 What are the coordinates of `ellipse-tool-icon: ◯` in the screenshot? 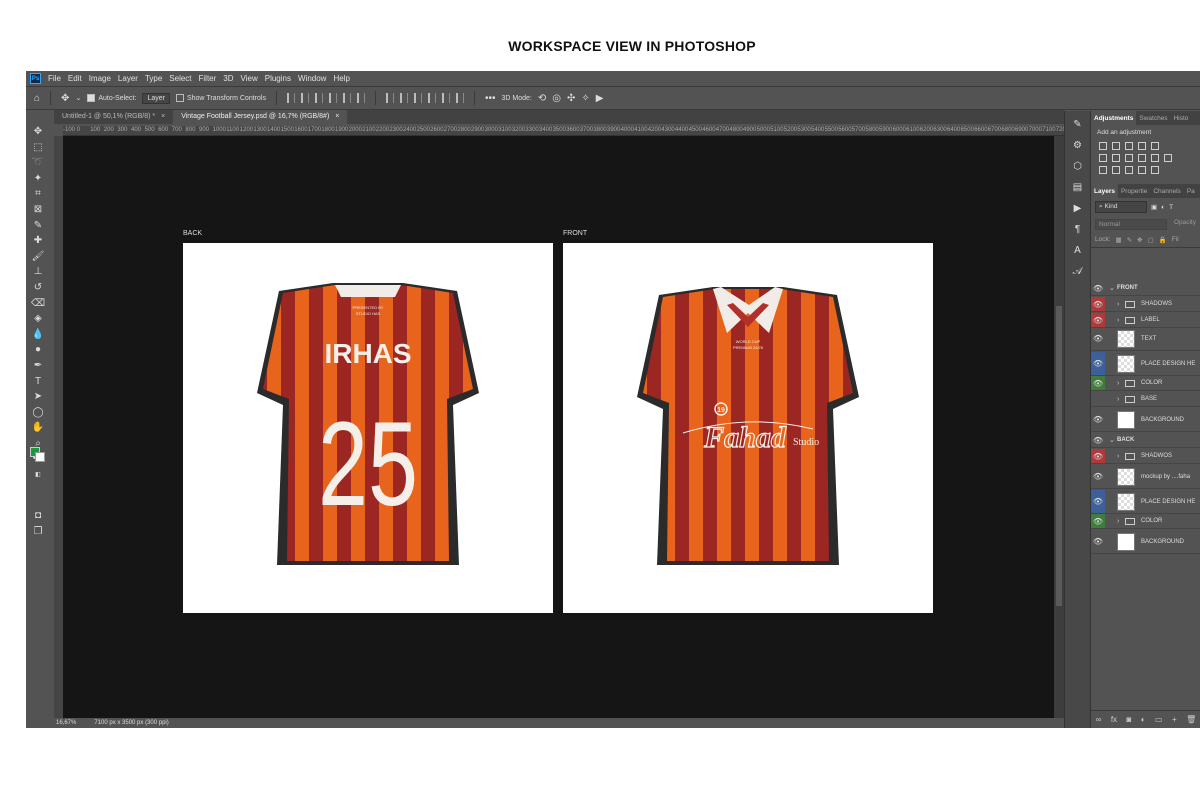 It's located at (38, 413).